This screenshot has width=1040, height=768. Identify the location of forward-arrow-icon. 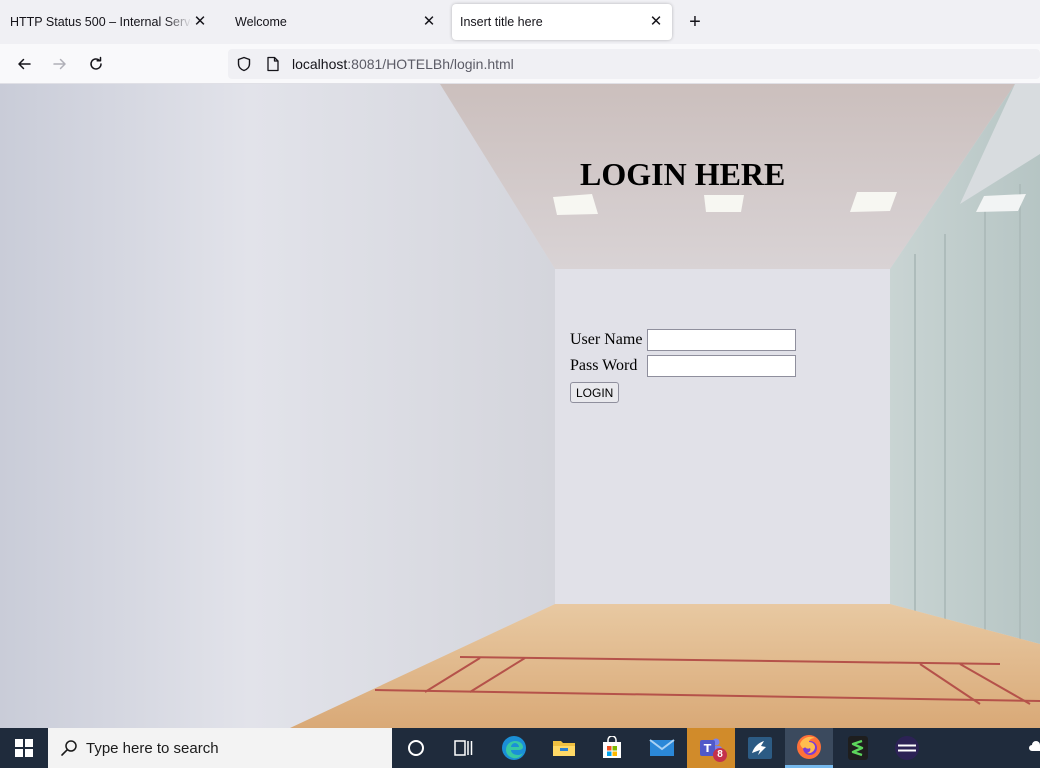
(59, 64).